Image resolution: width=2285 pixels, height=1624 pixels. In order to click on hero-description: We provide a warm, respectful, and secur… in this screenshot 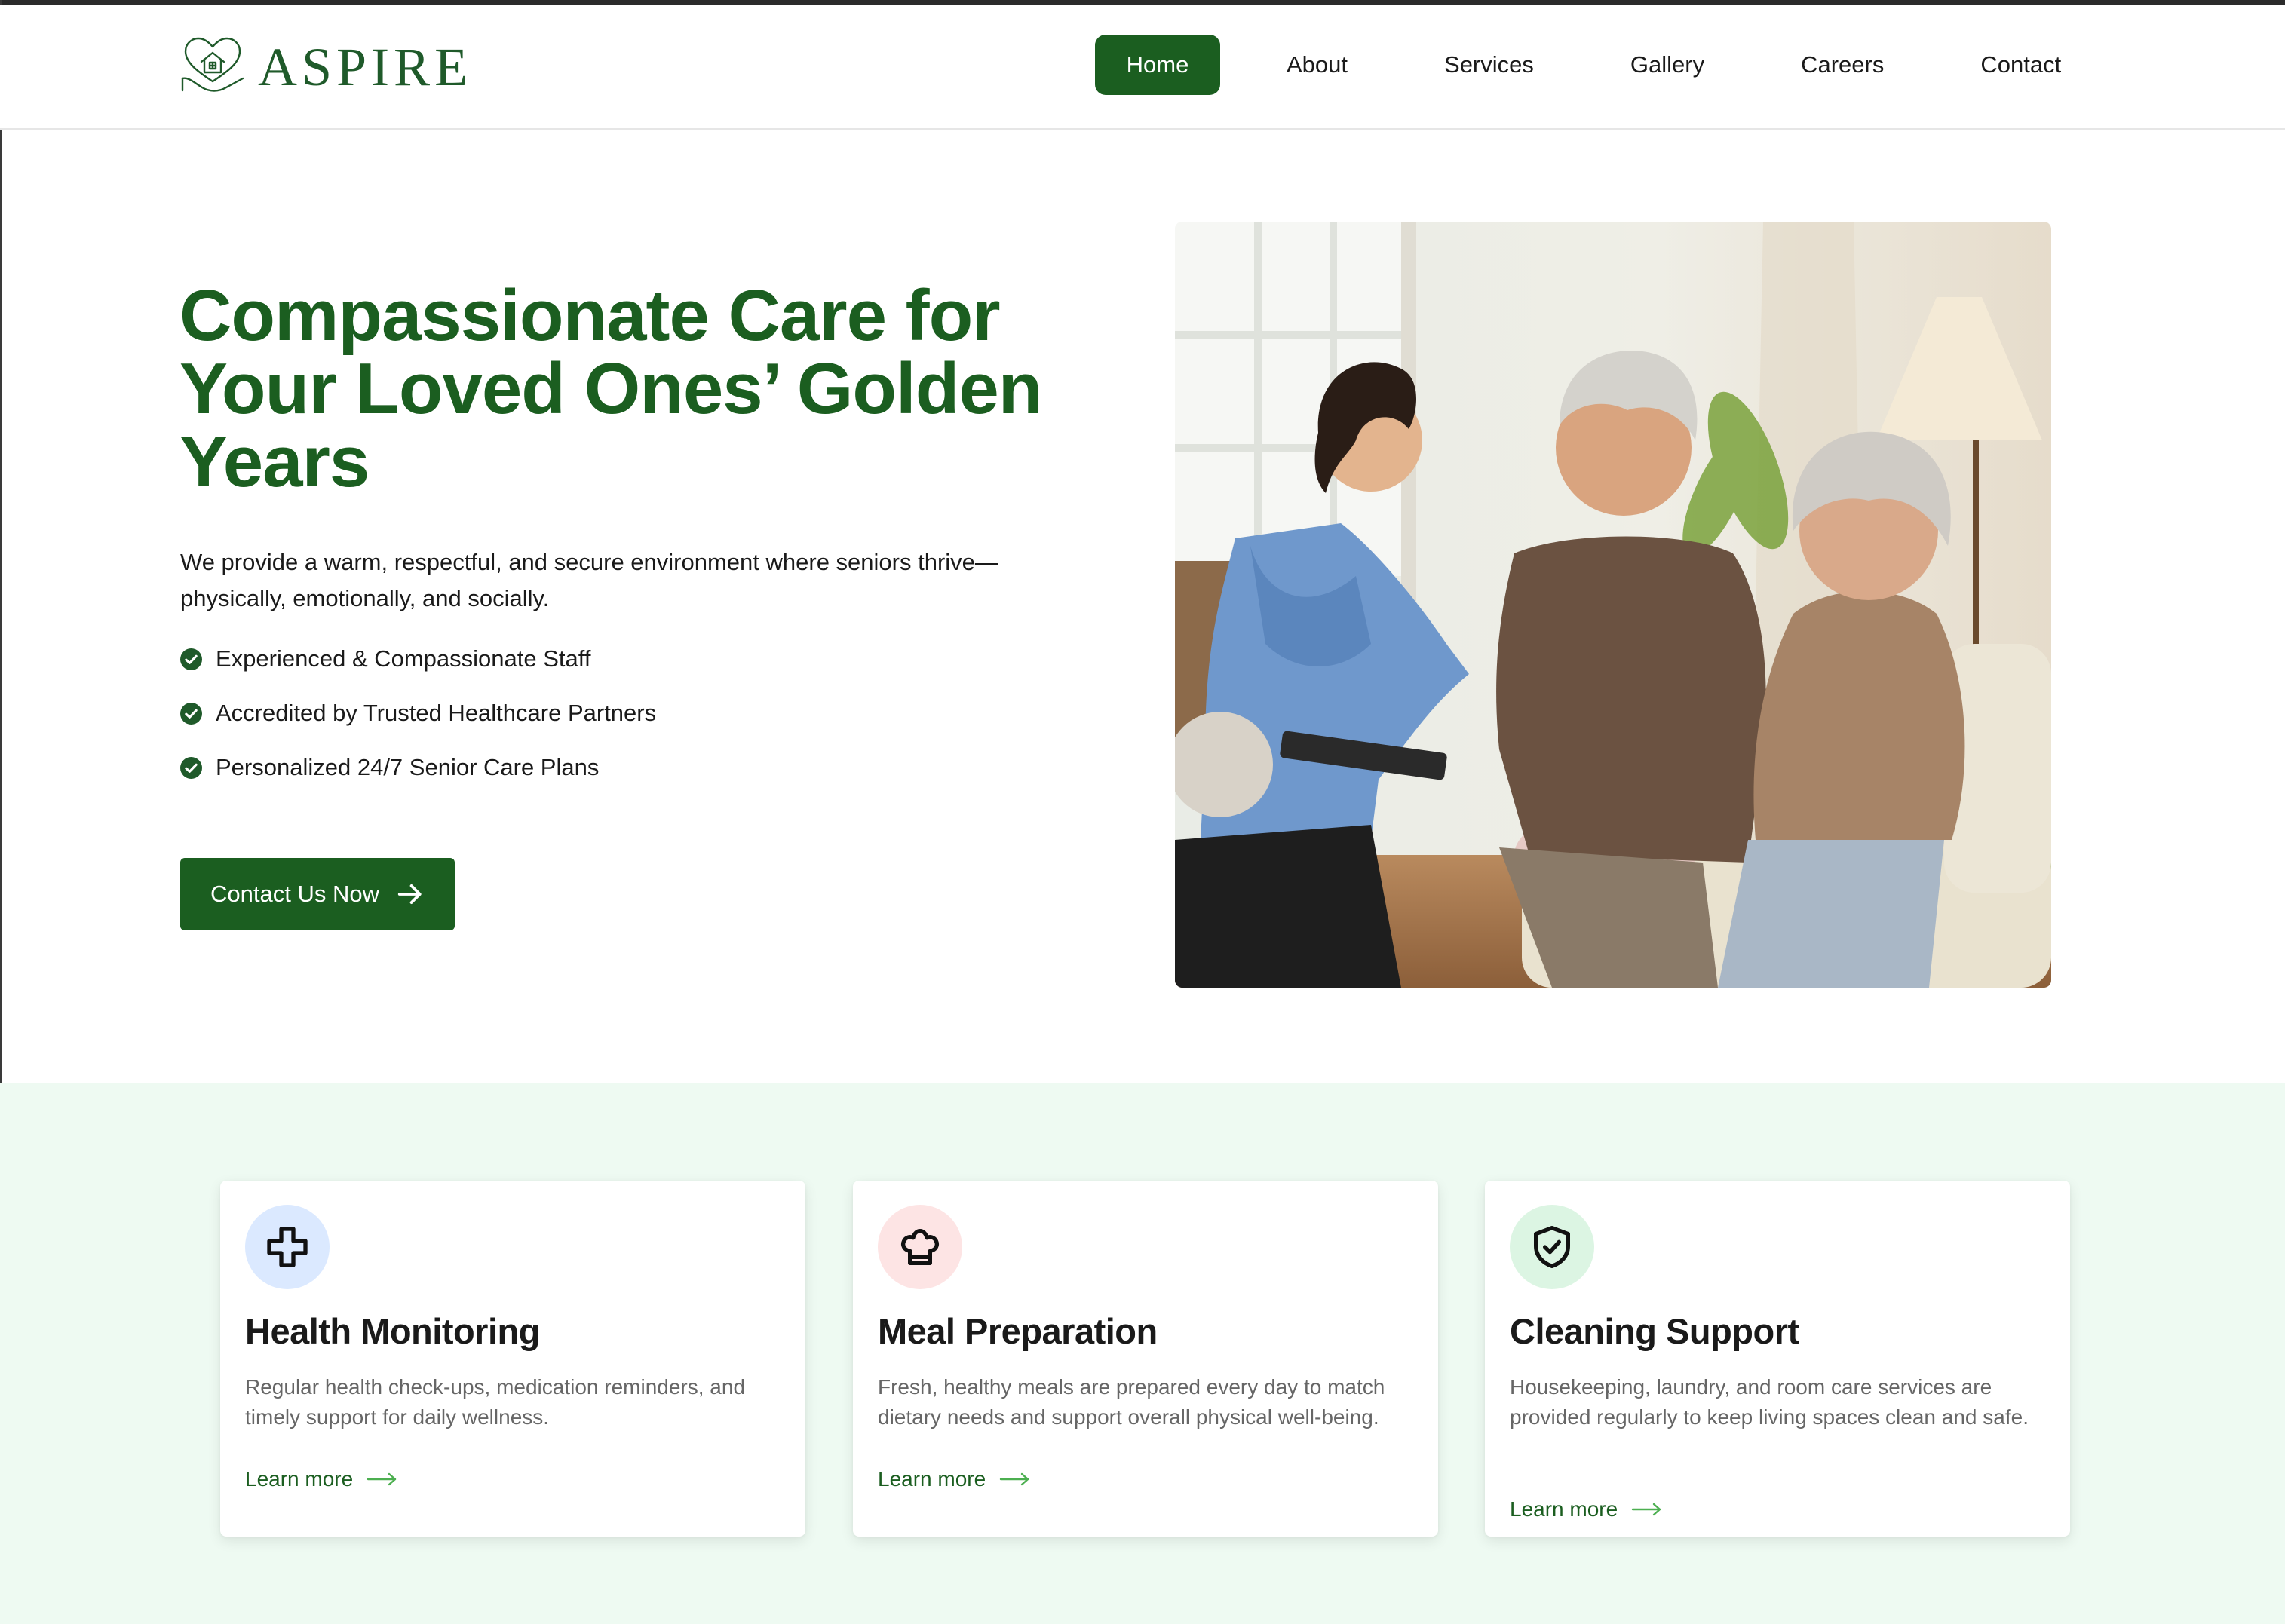, I will do `click(589, 580)`.